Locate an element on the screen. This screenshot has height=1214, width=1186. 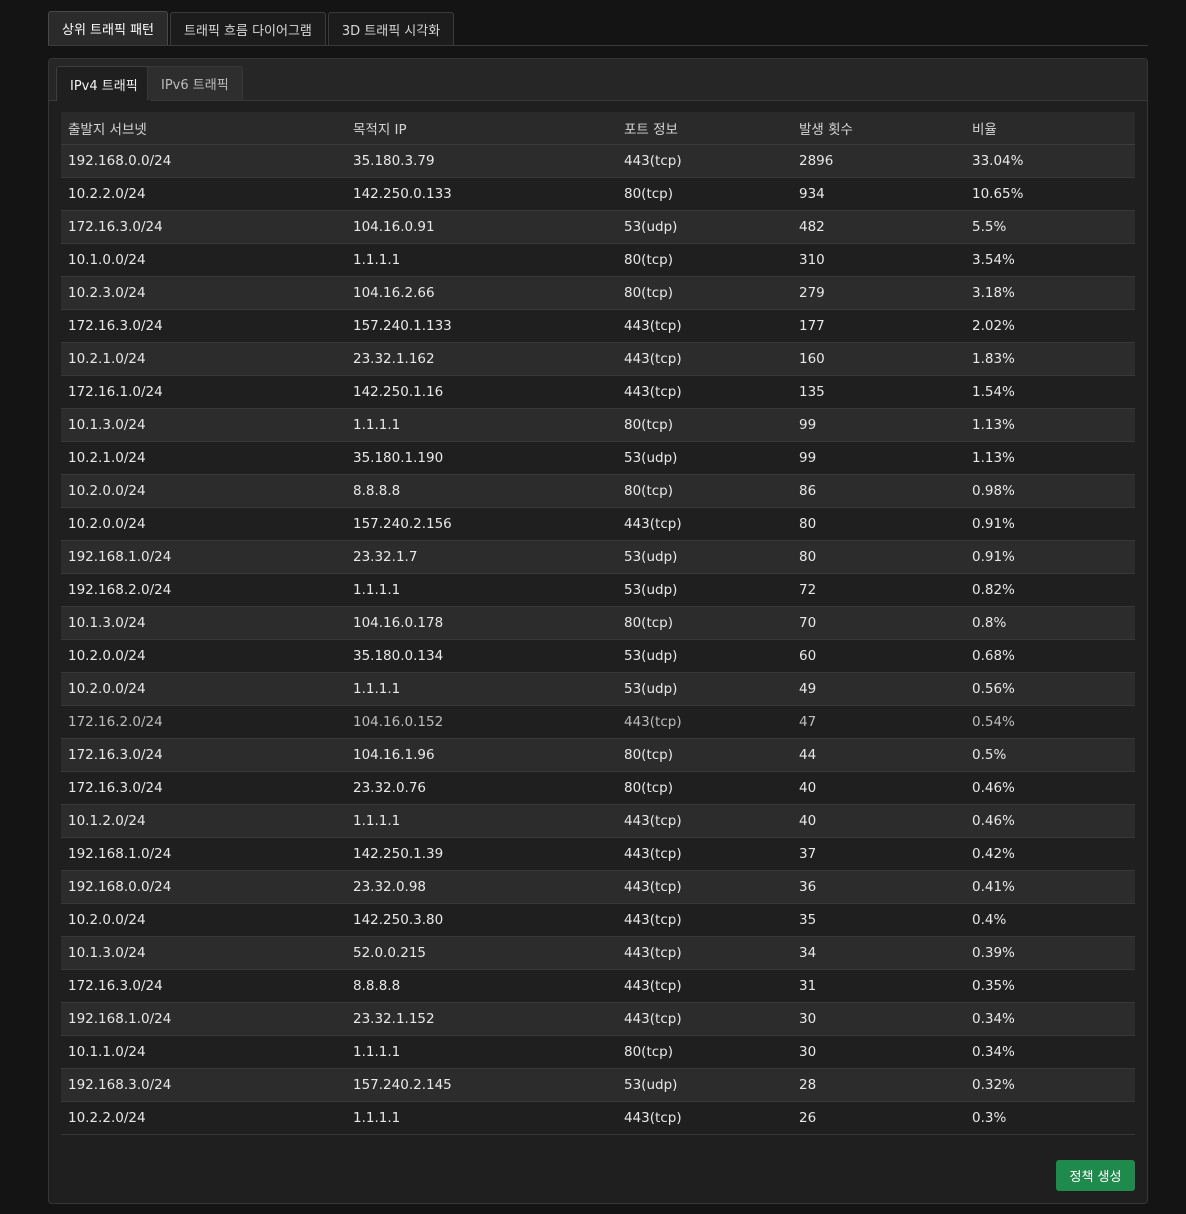
table-row: 172.16.3.0/24 104.16.0.91 53(udp) 482 5.5% is located at coordinates (598, 227).